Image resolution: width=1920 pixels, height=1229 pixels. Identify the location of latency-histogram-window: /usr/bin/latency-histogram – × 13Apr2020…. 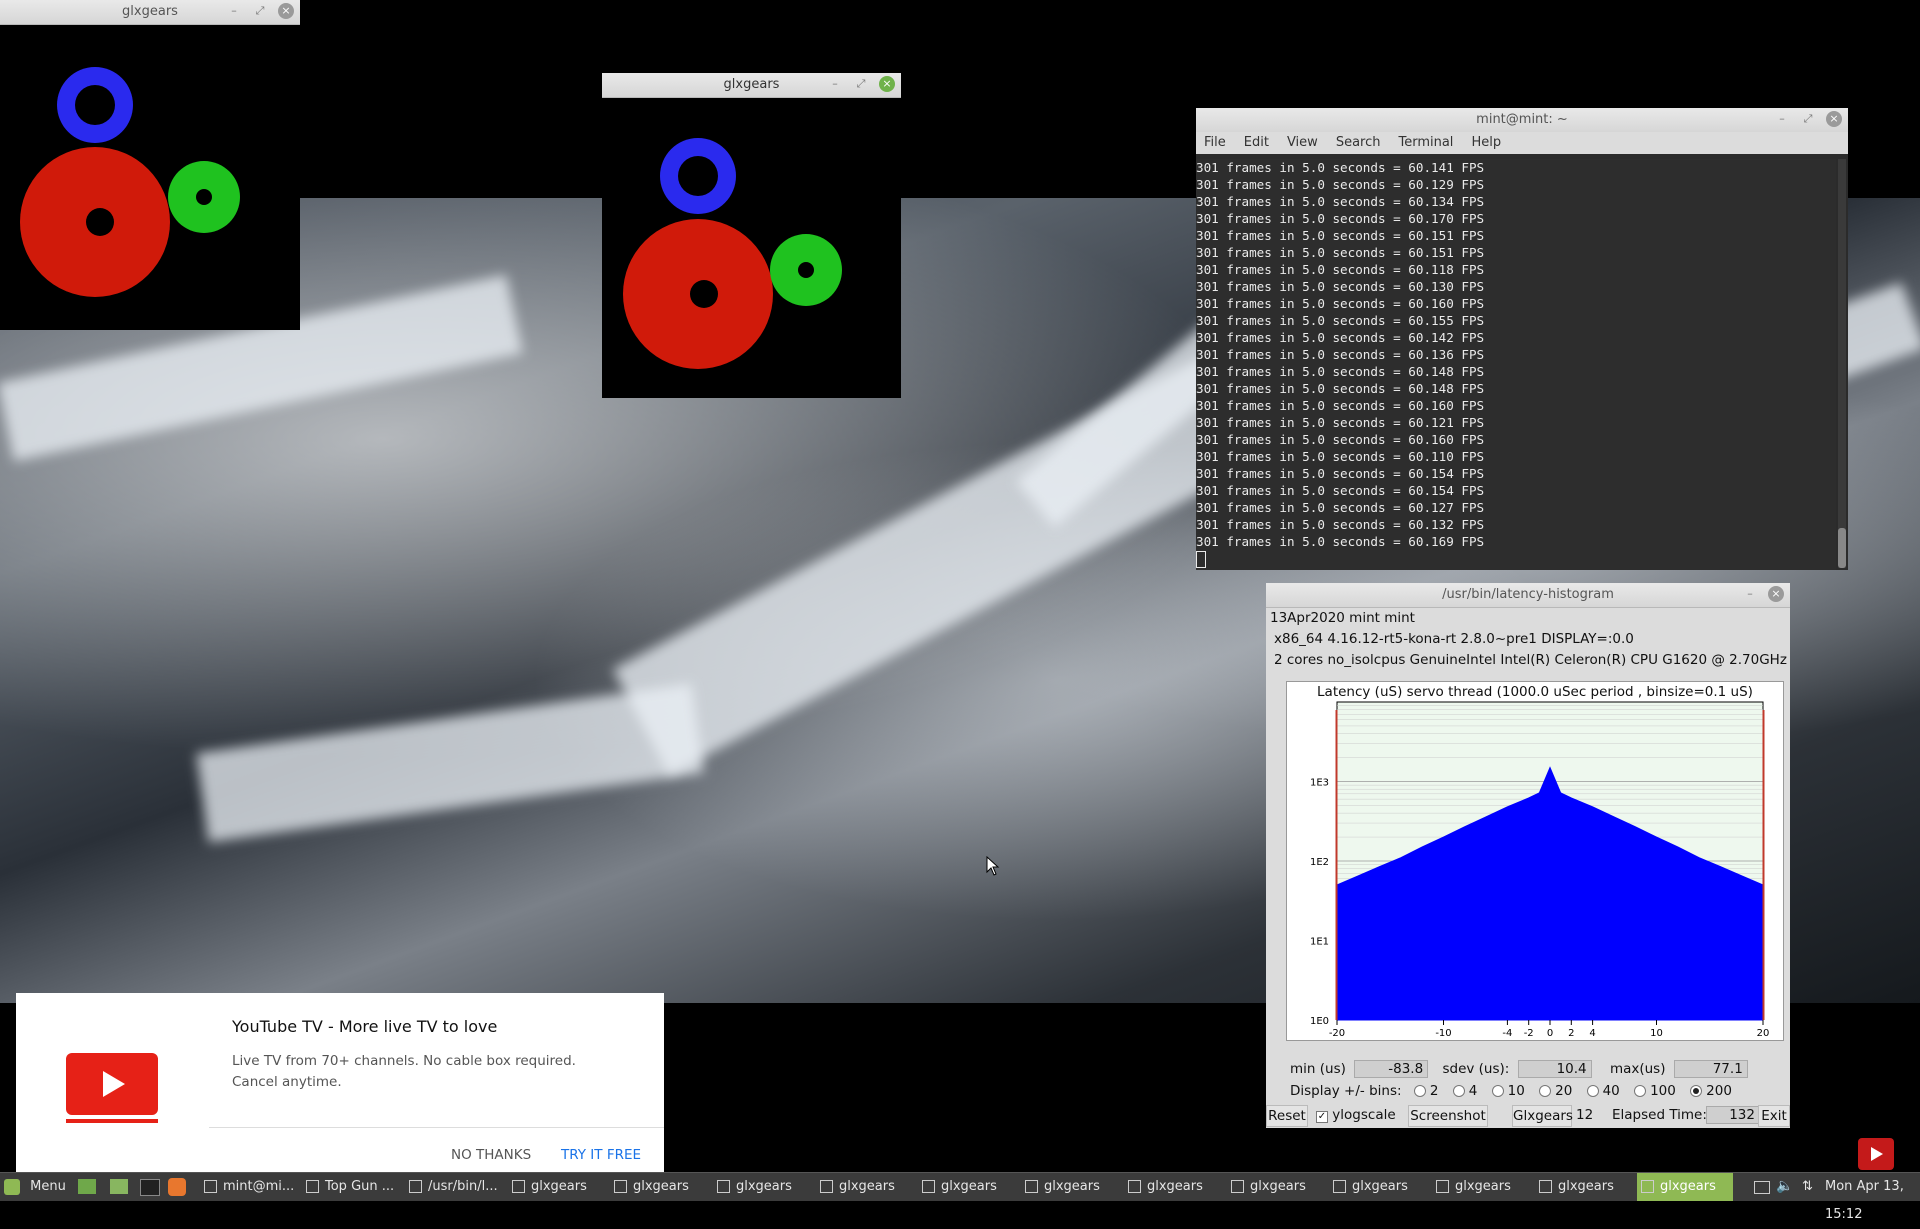
(1528, 855).